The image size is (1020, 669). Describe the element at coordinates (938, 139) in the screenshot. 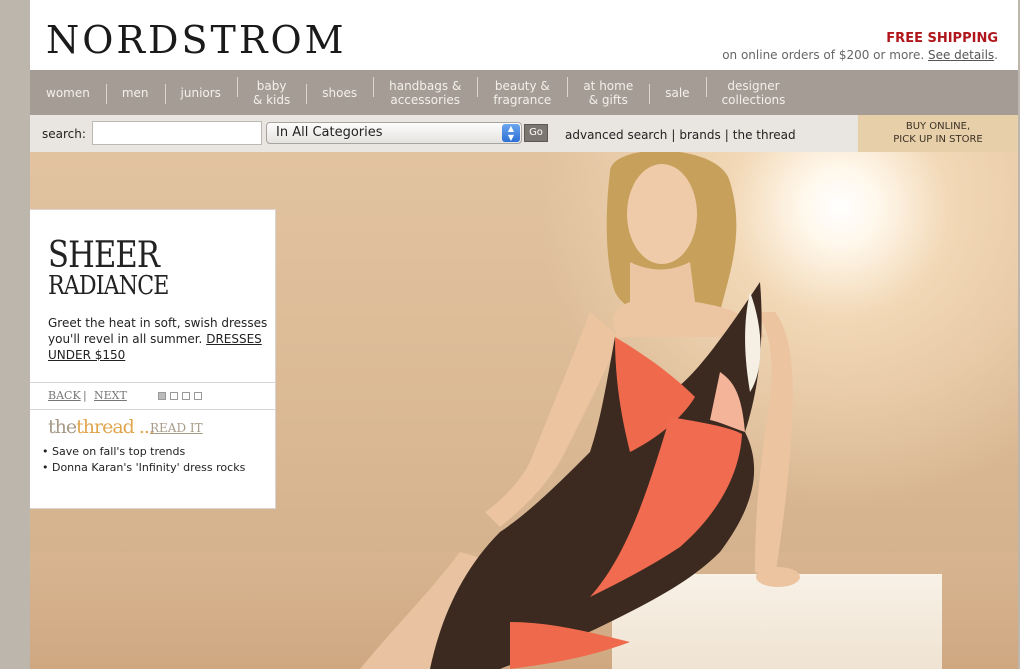

I see `store-promo-line2: PICK UP IN STORE` at that location.